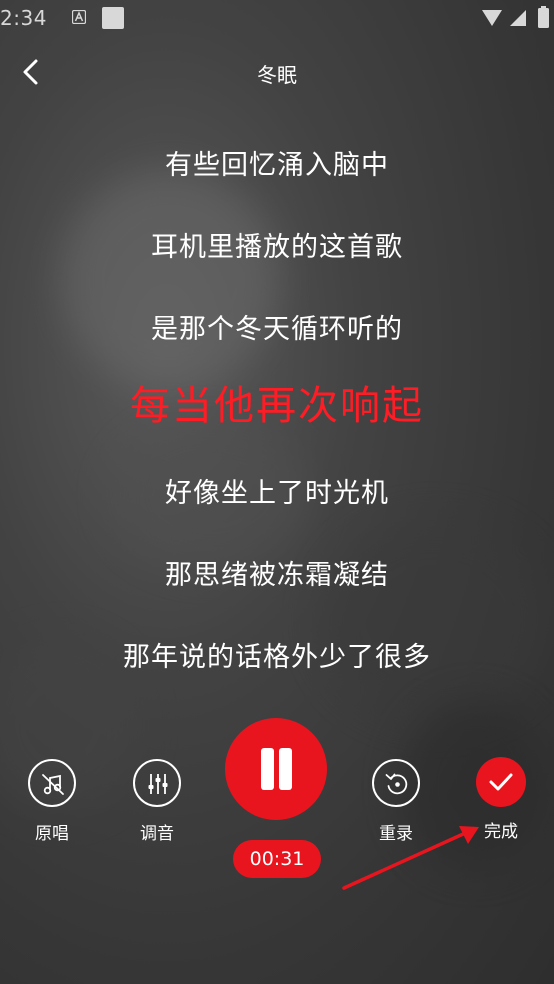 Image resolution: width=554 pixels, height=984 pixels. I want to click on done-button, so click(501, 782).